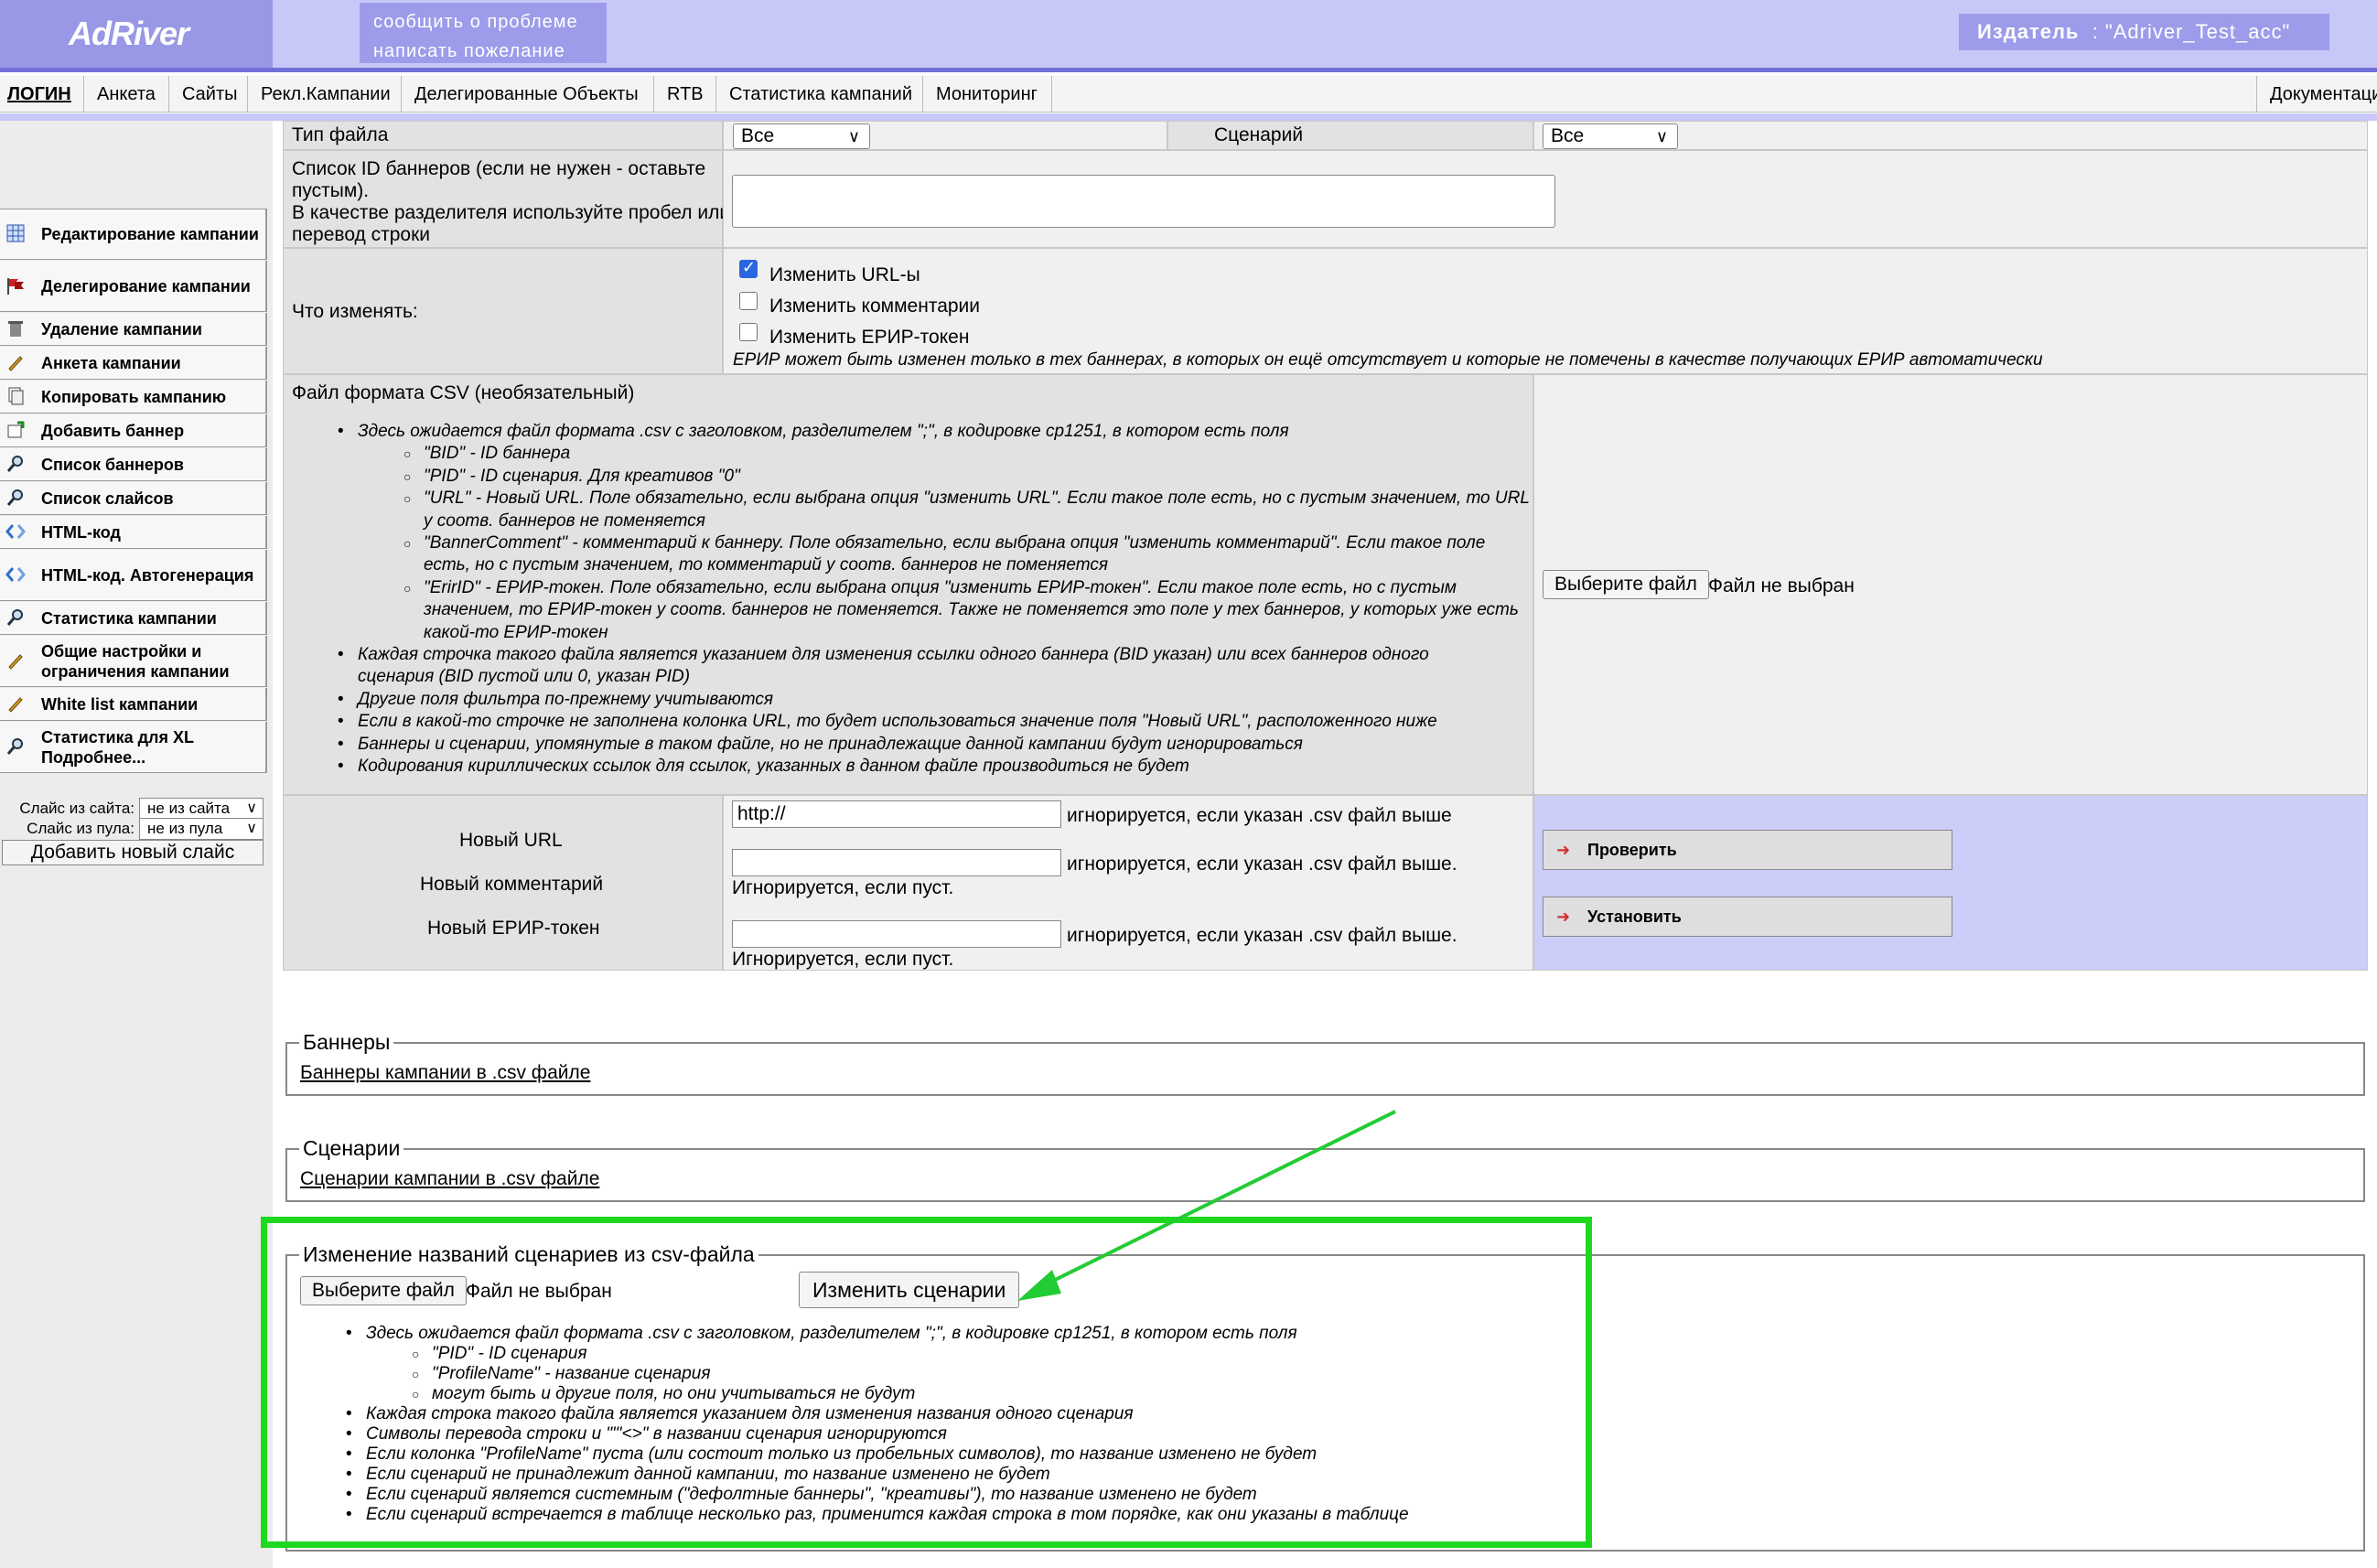  What do you see at coordinates (1206, 1205) in the screenshot?
I see `annotation-arrow-icon` at bounding box center [1206, 1205].